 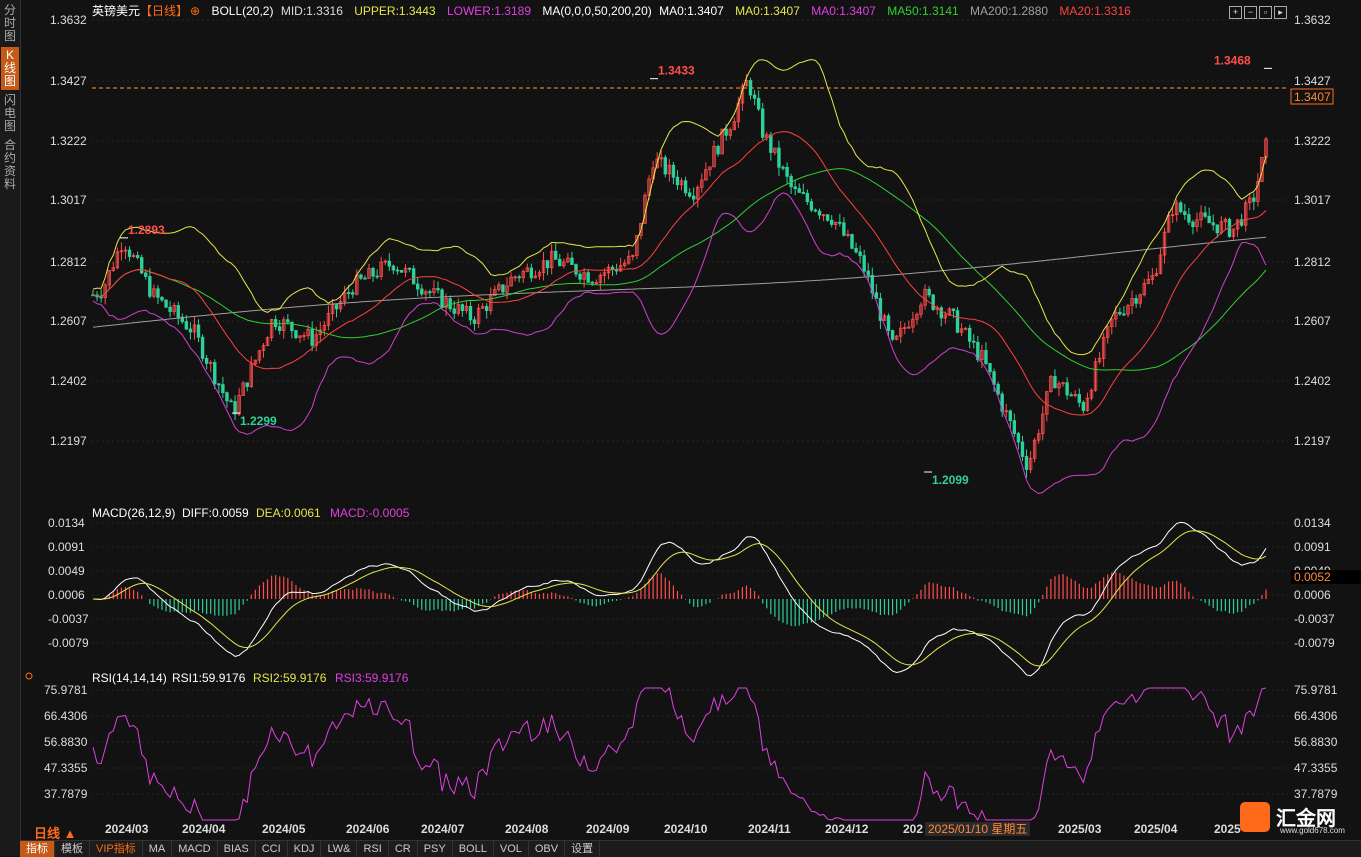 What do you see at coordinates (66, 595) in the screenshot?
I see `macd-axis-left: 0.0006` at bounding box center [66, 595].